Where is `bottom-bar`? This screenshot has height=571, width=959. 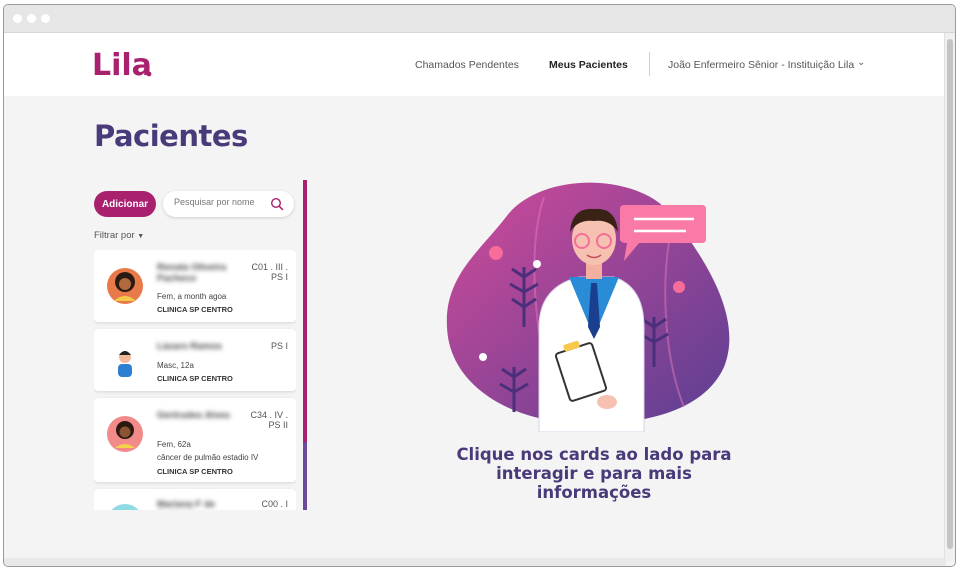
bottom-bar is located at coordinates (475, 562).